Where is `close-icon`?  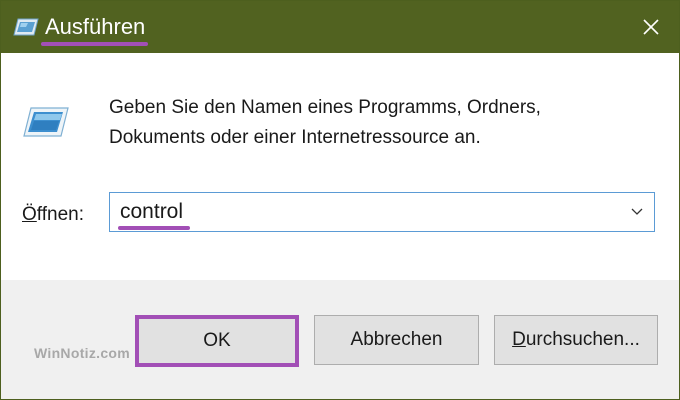 close-icon is located at coordinates (651, 27).